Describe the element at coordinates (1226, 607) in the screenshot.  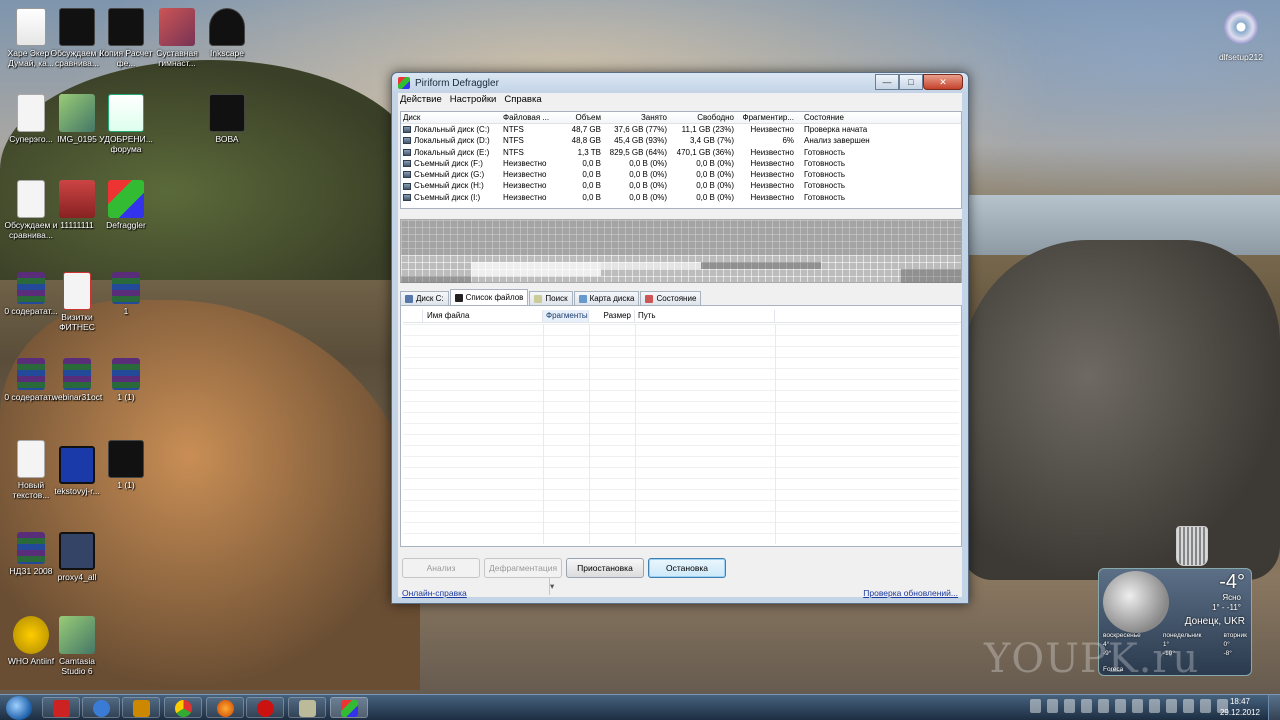
I see `weather-range: 1° - -11°` at that location.